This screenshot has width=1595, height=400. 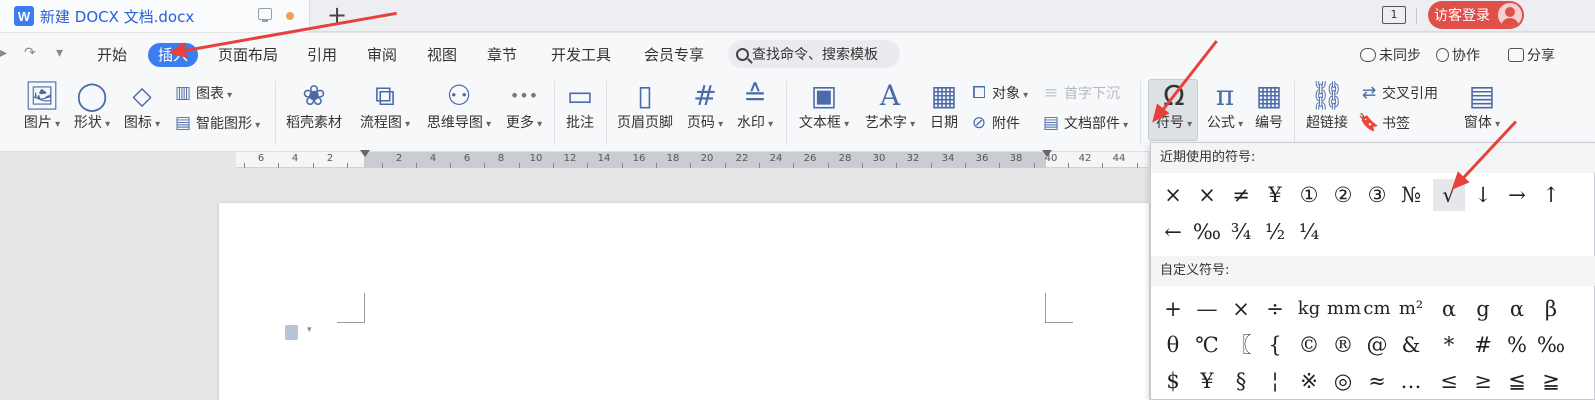 What do you see at coordinates (1411, 195) in the screenshot?
I see `recent-symbol: №` at bounding box center [1411, 195].